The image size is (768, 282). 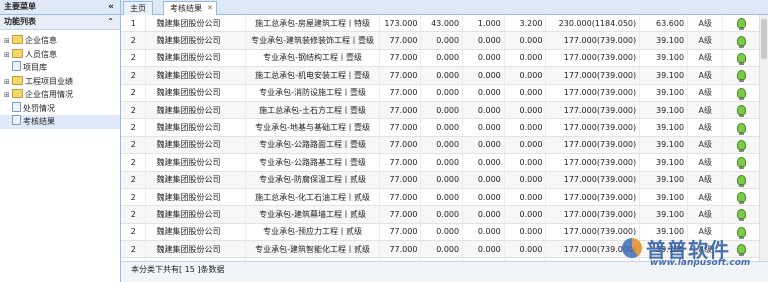 What do you see at coordinates (312, 162) in the screenshot?
I see `qualification: 专业承包-公路路基工程丨壹级` at bounding box center [312, 162].